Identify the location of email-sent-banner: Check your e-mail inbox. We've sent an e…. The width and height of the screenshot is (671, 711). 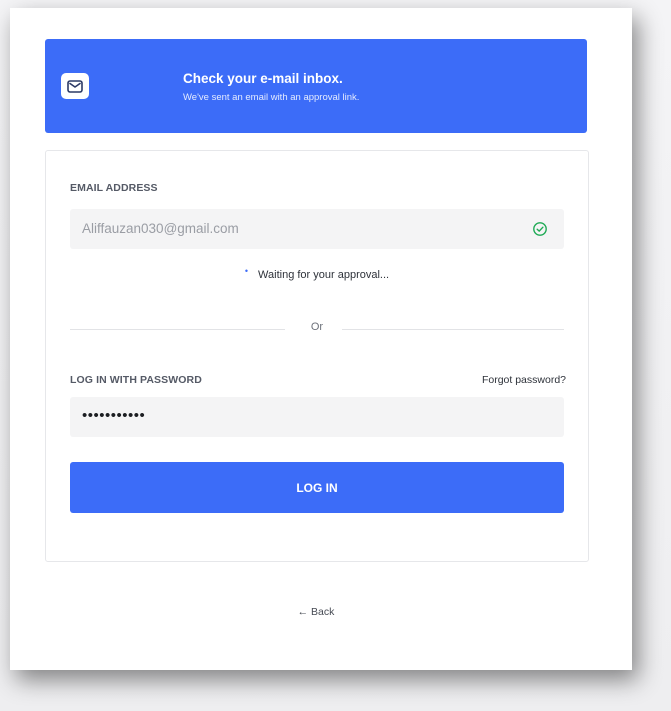
(316, 86).